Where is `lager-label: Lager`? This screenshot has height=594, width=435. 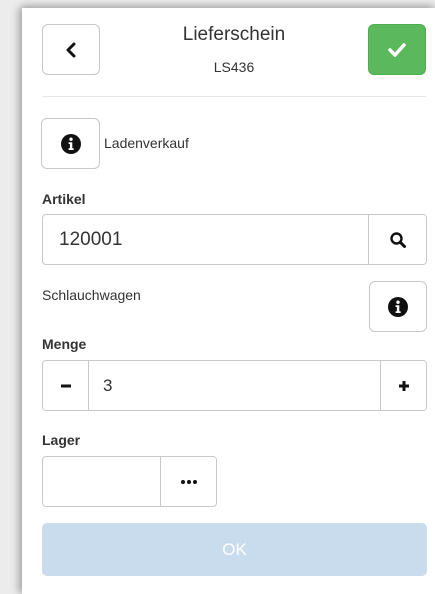
lager-label: Lager is located at coordinates (61, 440).